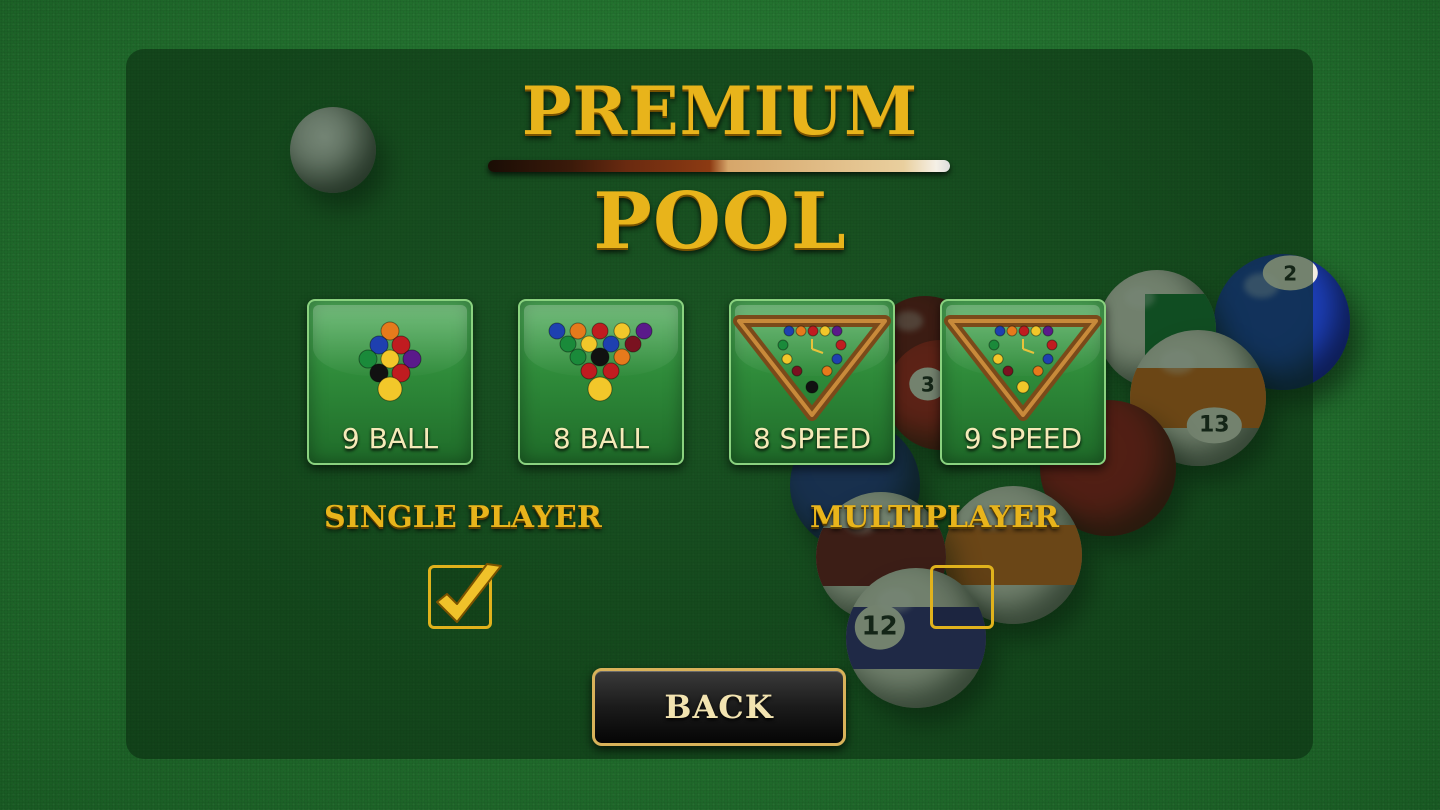  Describe the element at coordinates (719, 166) in the screenshot. I see `cue-stick-divider` at that location.